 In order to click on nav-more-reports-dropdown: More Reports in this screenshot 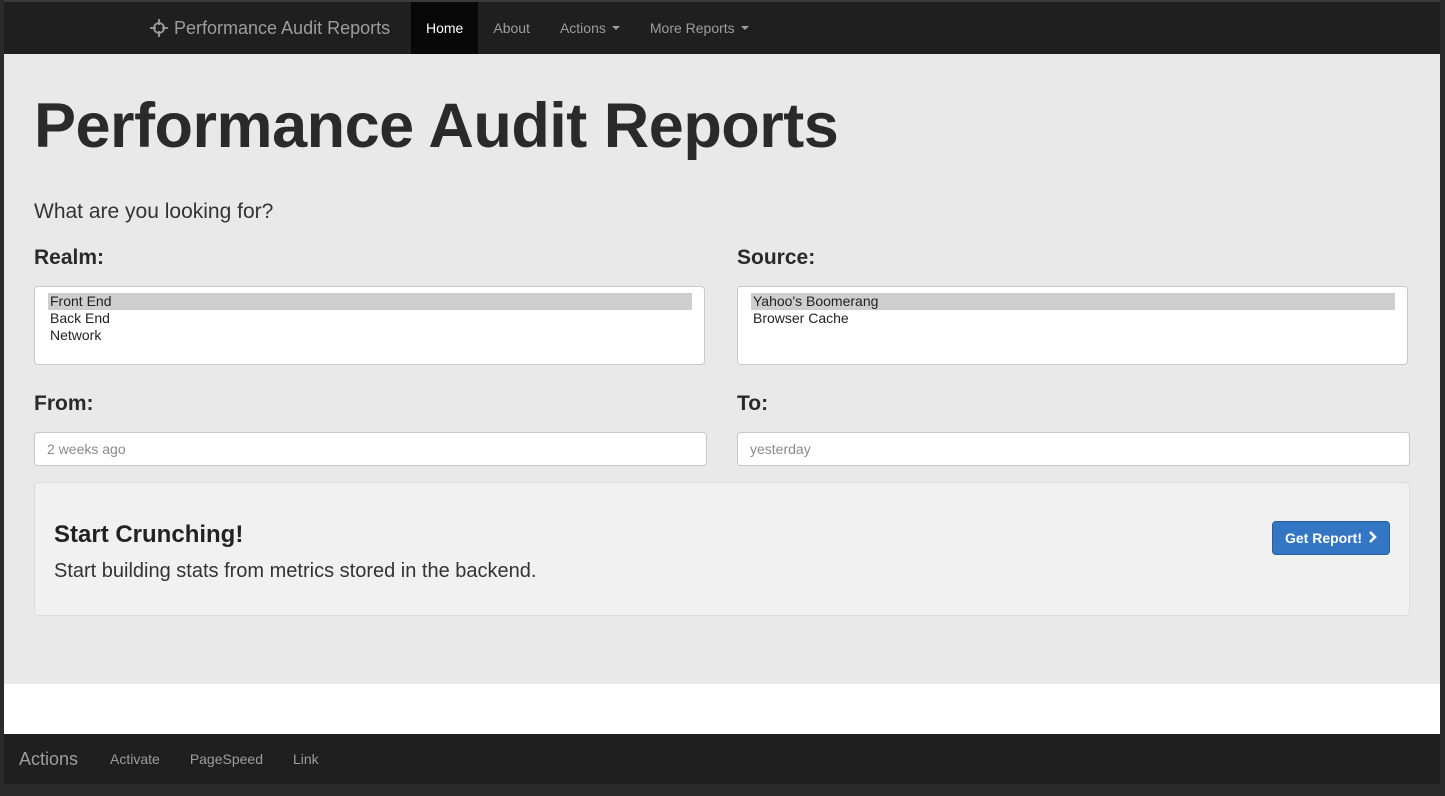, I will do `click(699, 28)`.